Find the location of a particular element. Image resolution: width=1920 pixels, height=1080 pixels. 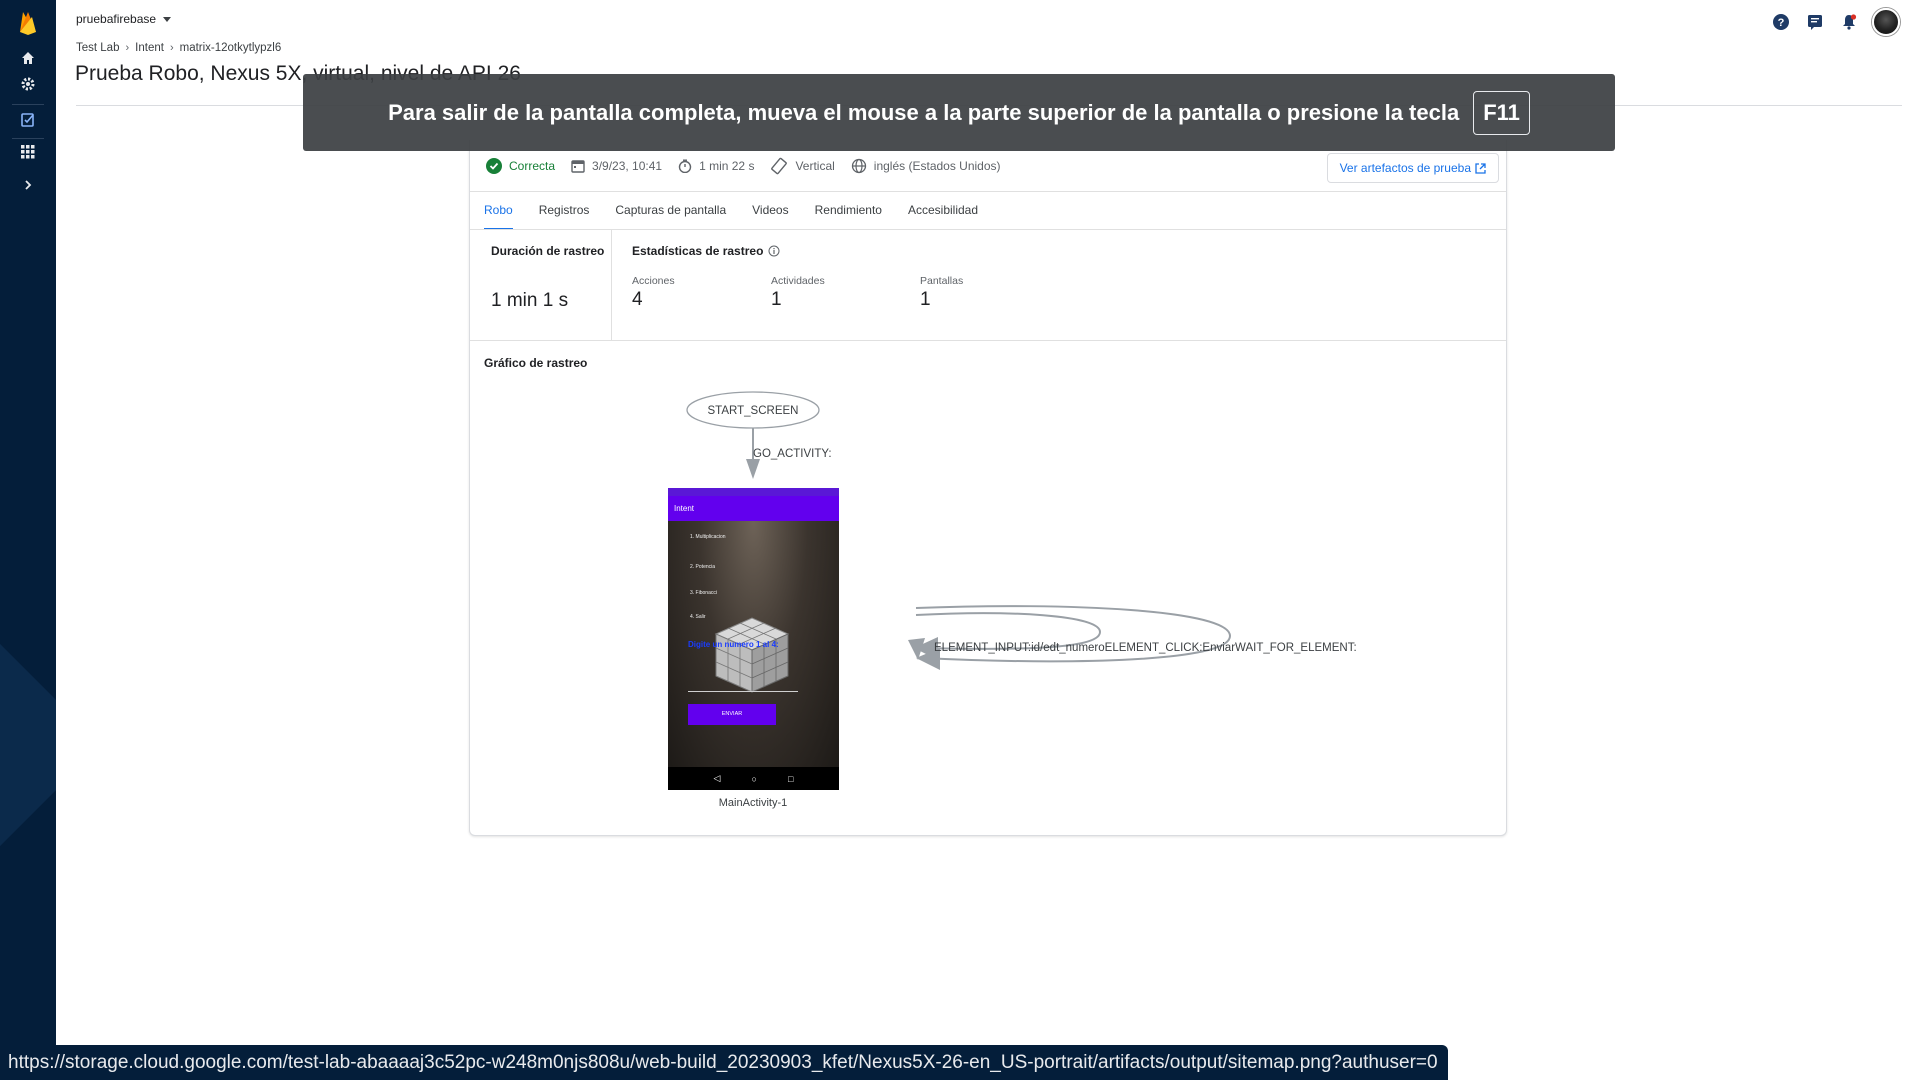

project-selector: pruebafirebase is located at coordinates (124, 19).